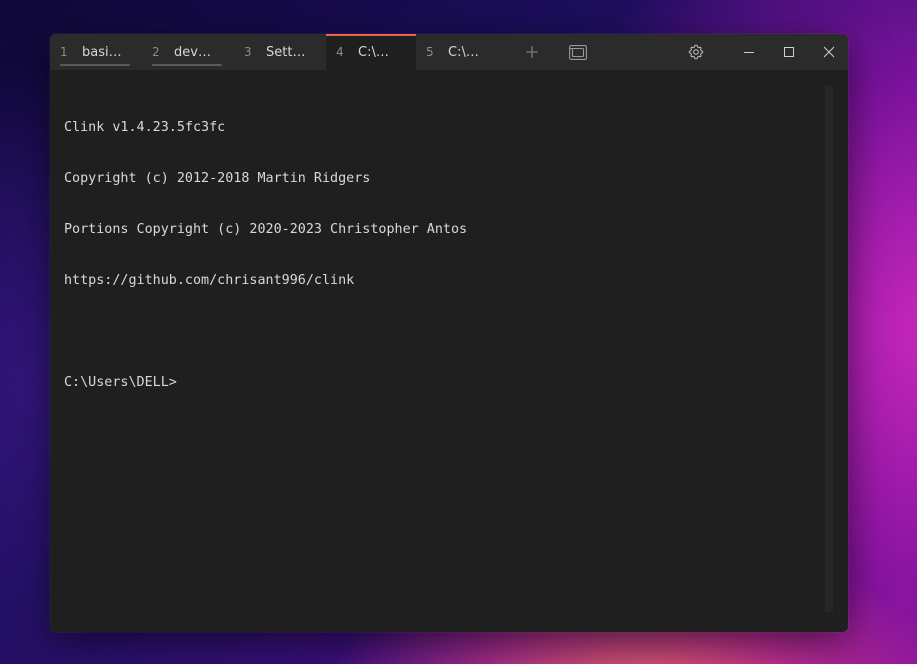 This screenshot has width=917, height=664. I want to click on tab-overview-icon, so click(578, 52).